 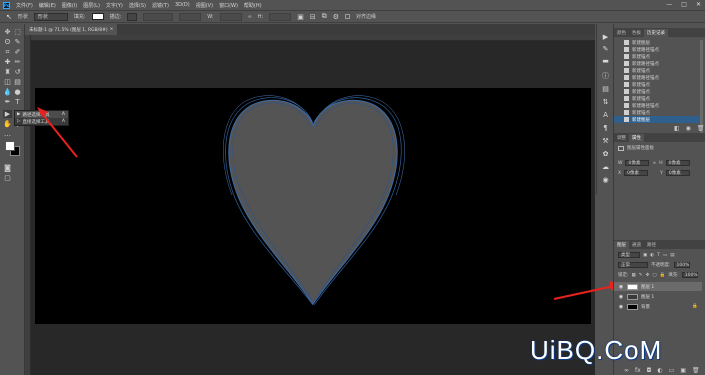 I want to click on tab-swatches: 色板, so click(x=636, y=33).